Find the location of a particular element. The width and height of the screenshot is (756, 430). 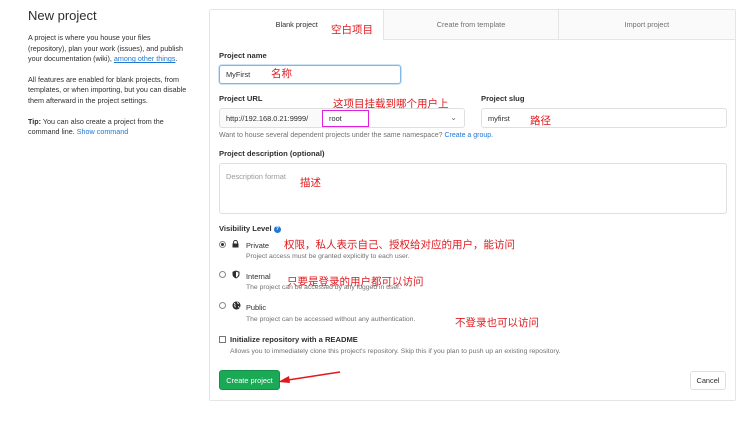

help-icon: ? is located at coordinates (277, 229).